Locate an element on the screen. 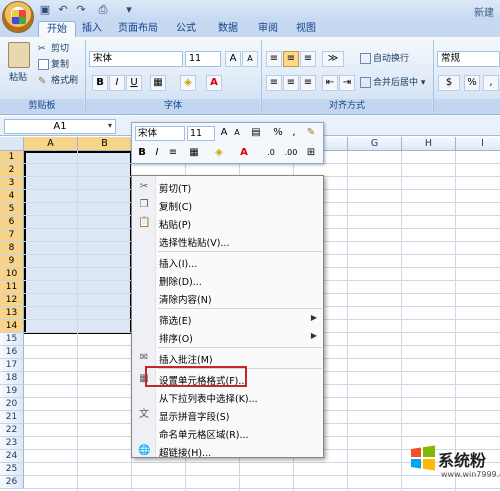  paste-icon is located at coordinates (19, 55).